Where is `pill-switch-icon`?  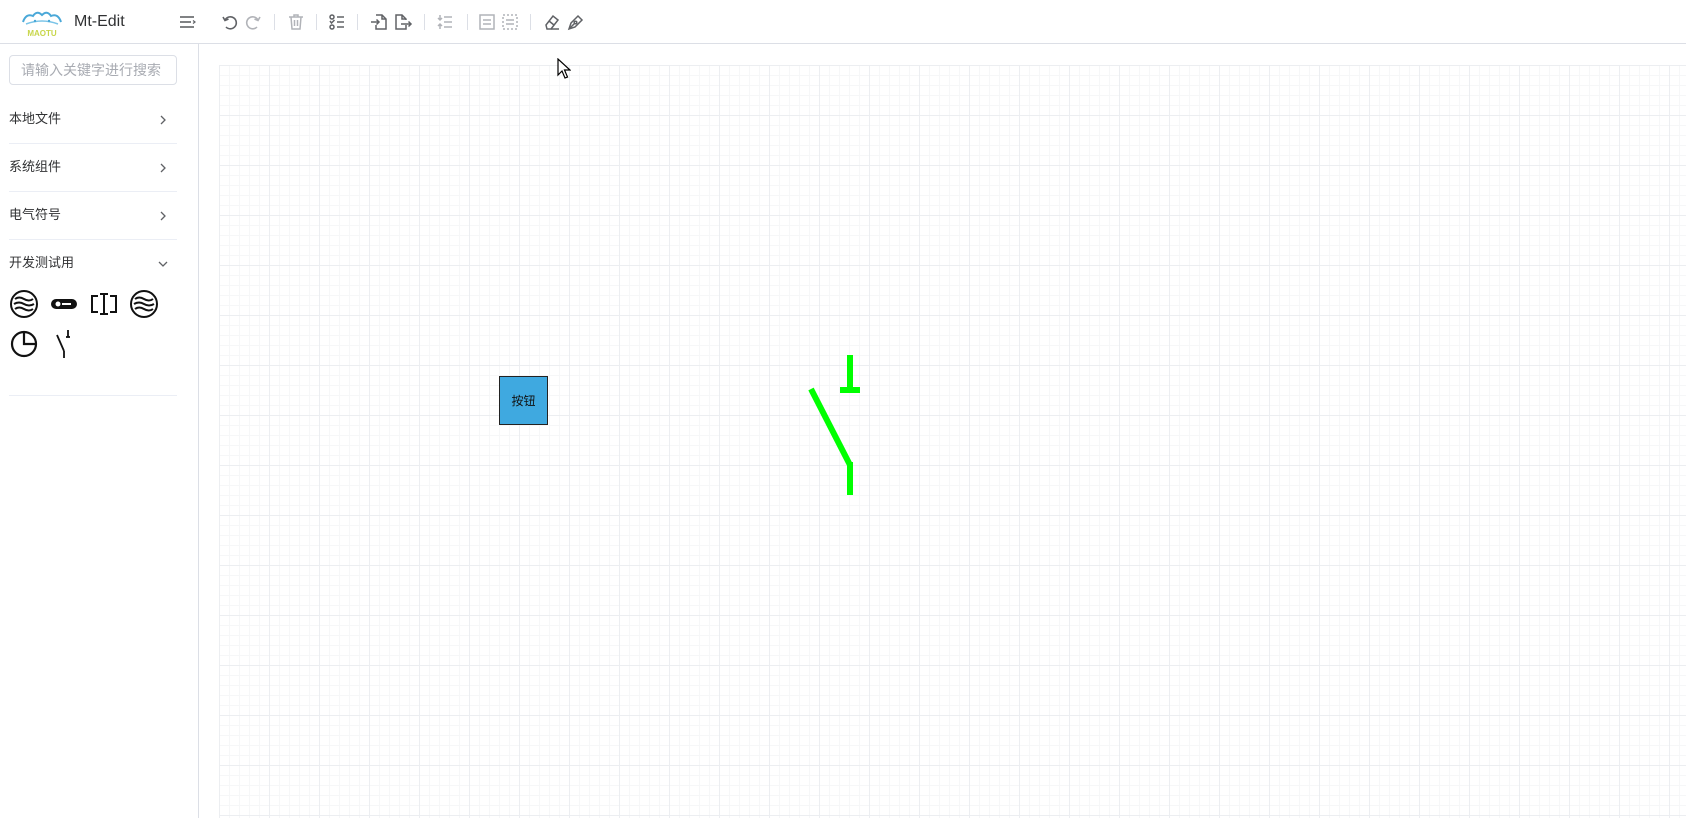
pill-switch-icon is located at coordinates (64, 304).